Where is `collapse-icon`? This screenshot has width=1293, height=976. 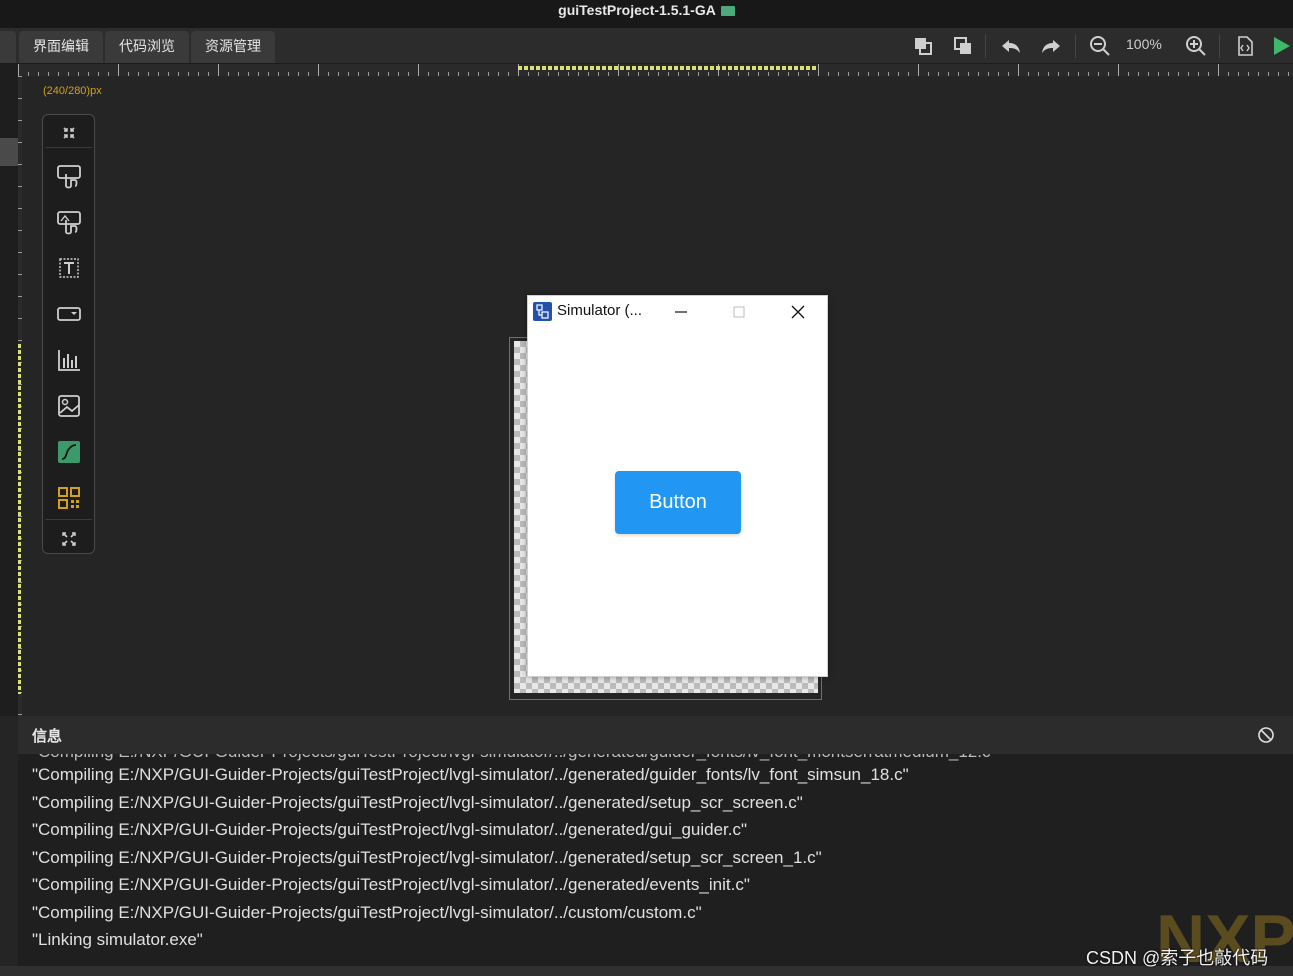 collapse-icon is located at coordinates (69, 131).